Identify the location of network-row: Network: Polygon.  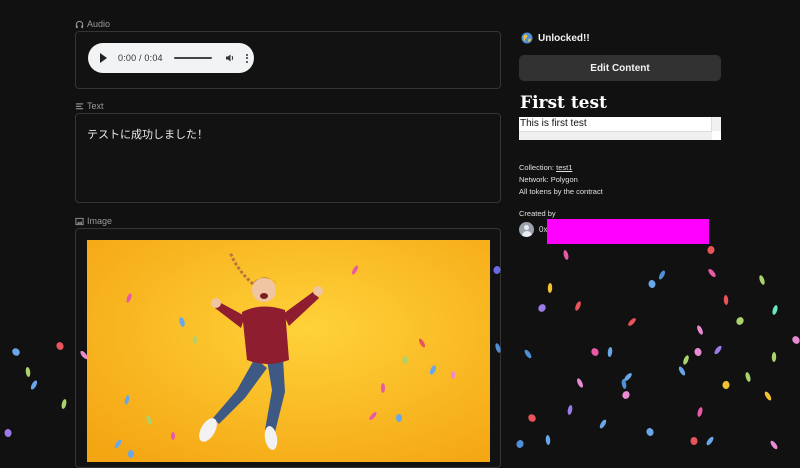
(548, 179).